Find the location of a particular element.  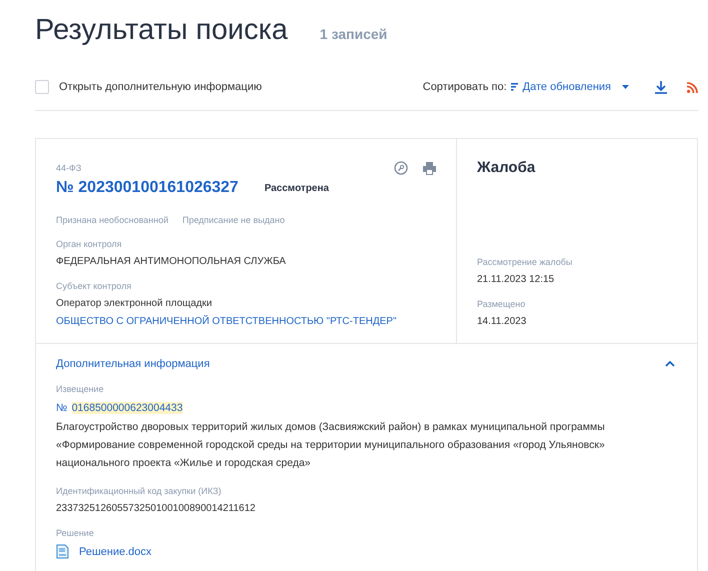

rss-icon is located at coordinates (692, 87).